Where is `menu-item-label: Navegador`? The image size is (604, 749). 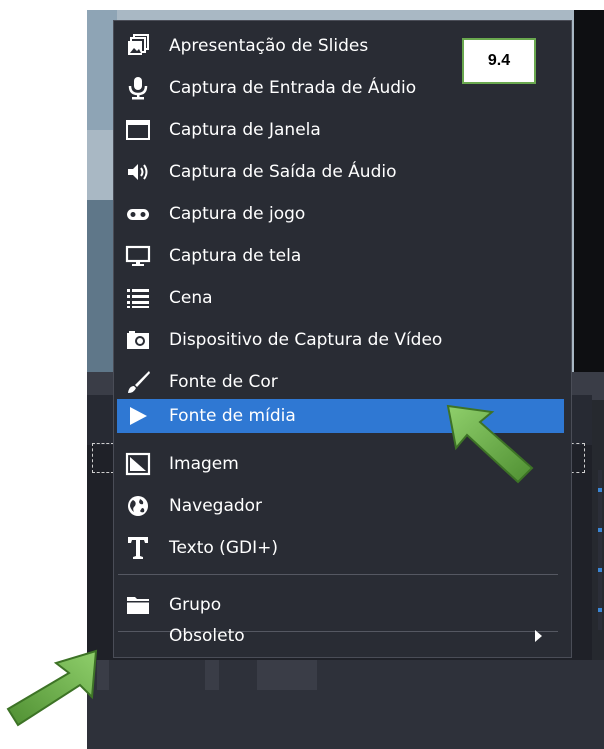
menu-item-label: Navegador is located at coordinates (216, 506).